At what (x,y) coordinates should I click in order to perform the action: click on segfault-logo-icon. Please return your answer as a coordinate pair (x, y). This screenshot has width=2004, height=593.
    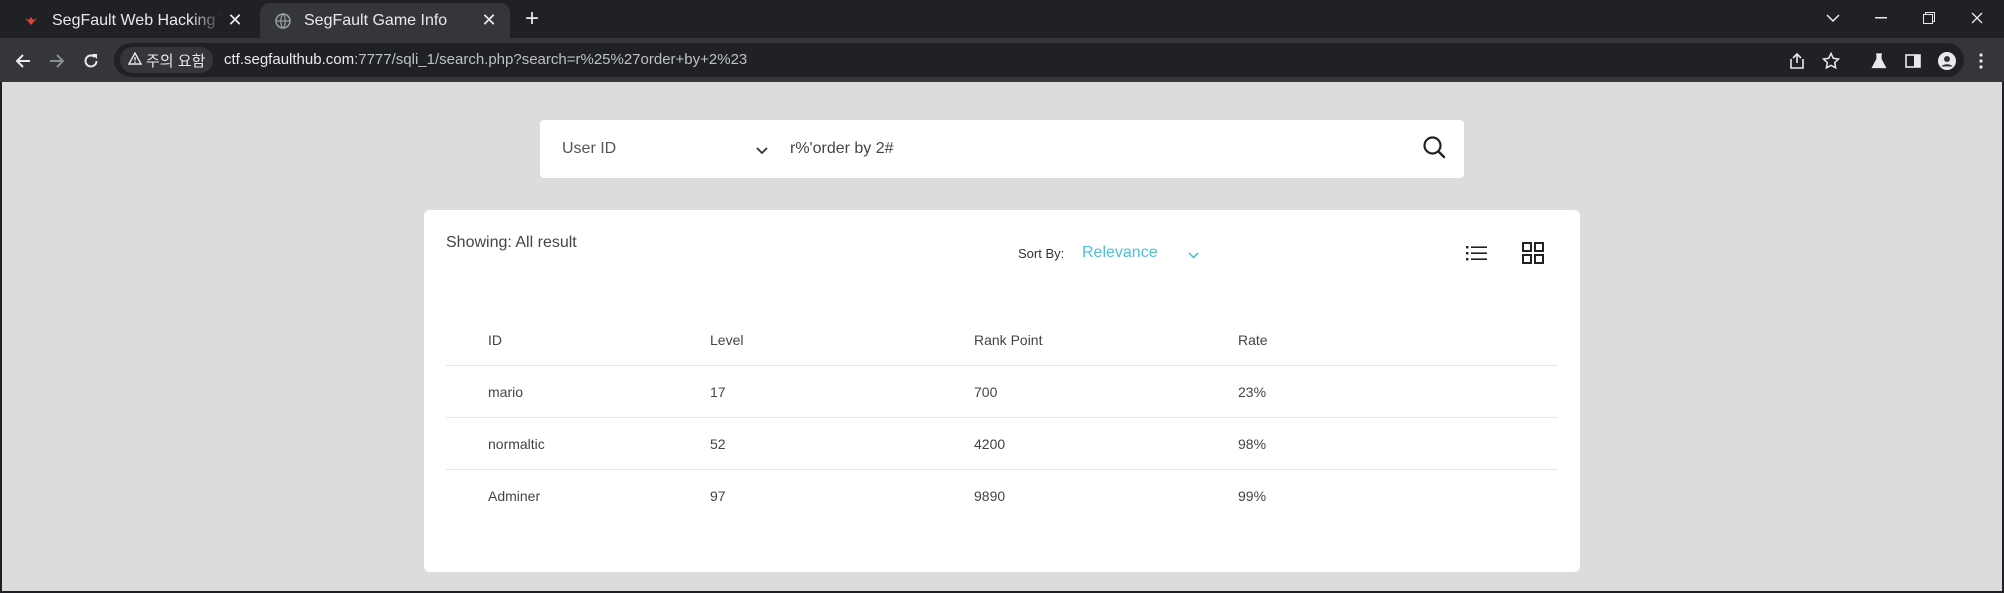
    Looking at the image, I should click on (31, 21).